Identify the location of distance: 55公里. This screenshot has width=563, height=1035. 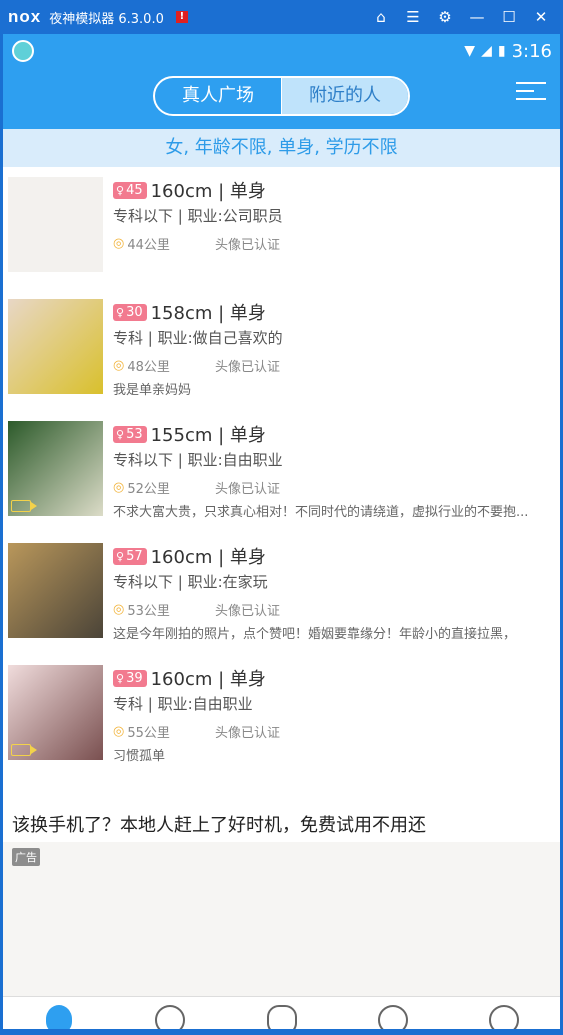
(148, 733).